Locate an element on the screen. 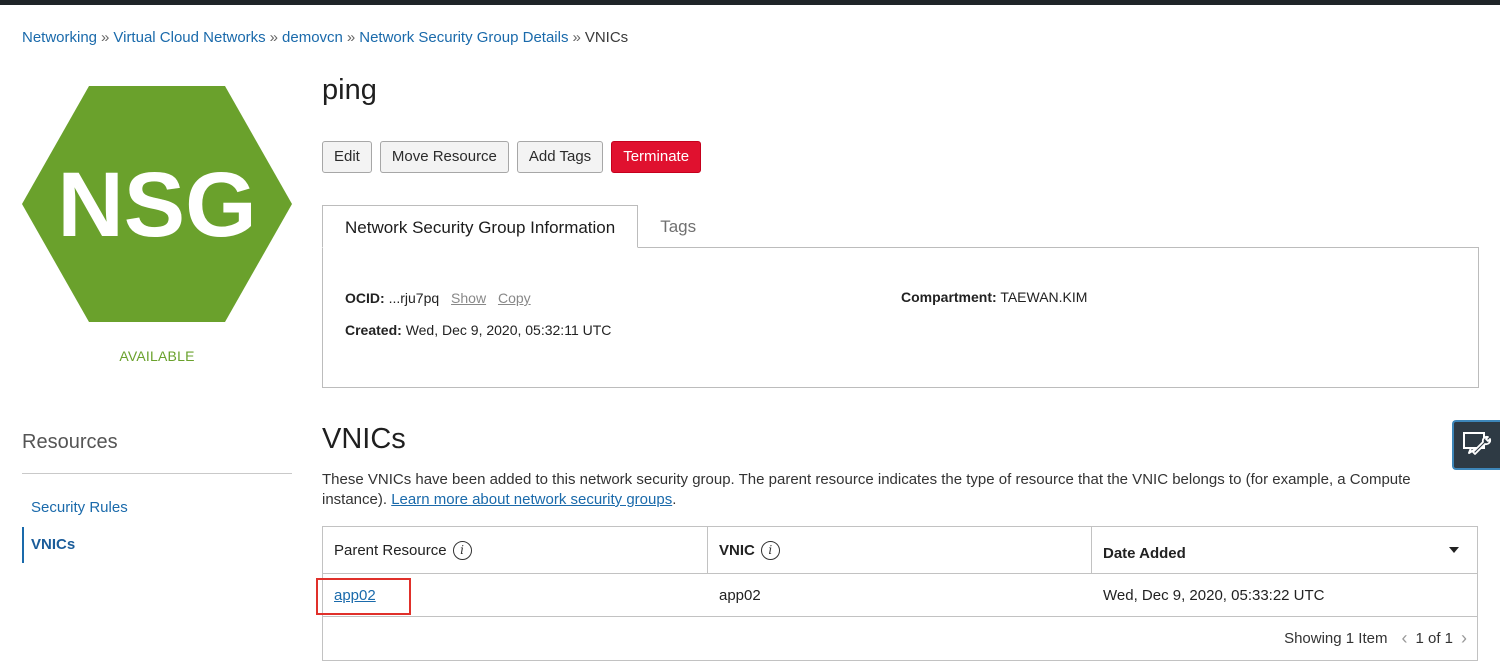 The width and height of the screenshot is (1500, 669). created-row: Created: Wed, Dec 9, 2020, 05:32:11 UTC is located at coordinates (478, 330).